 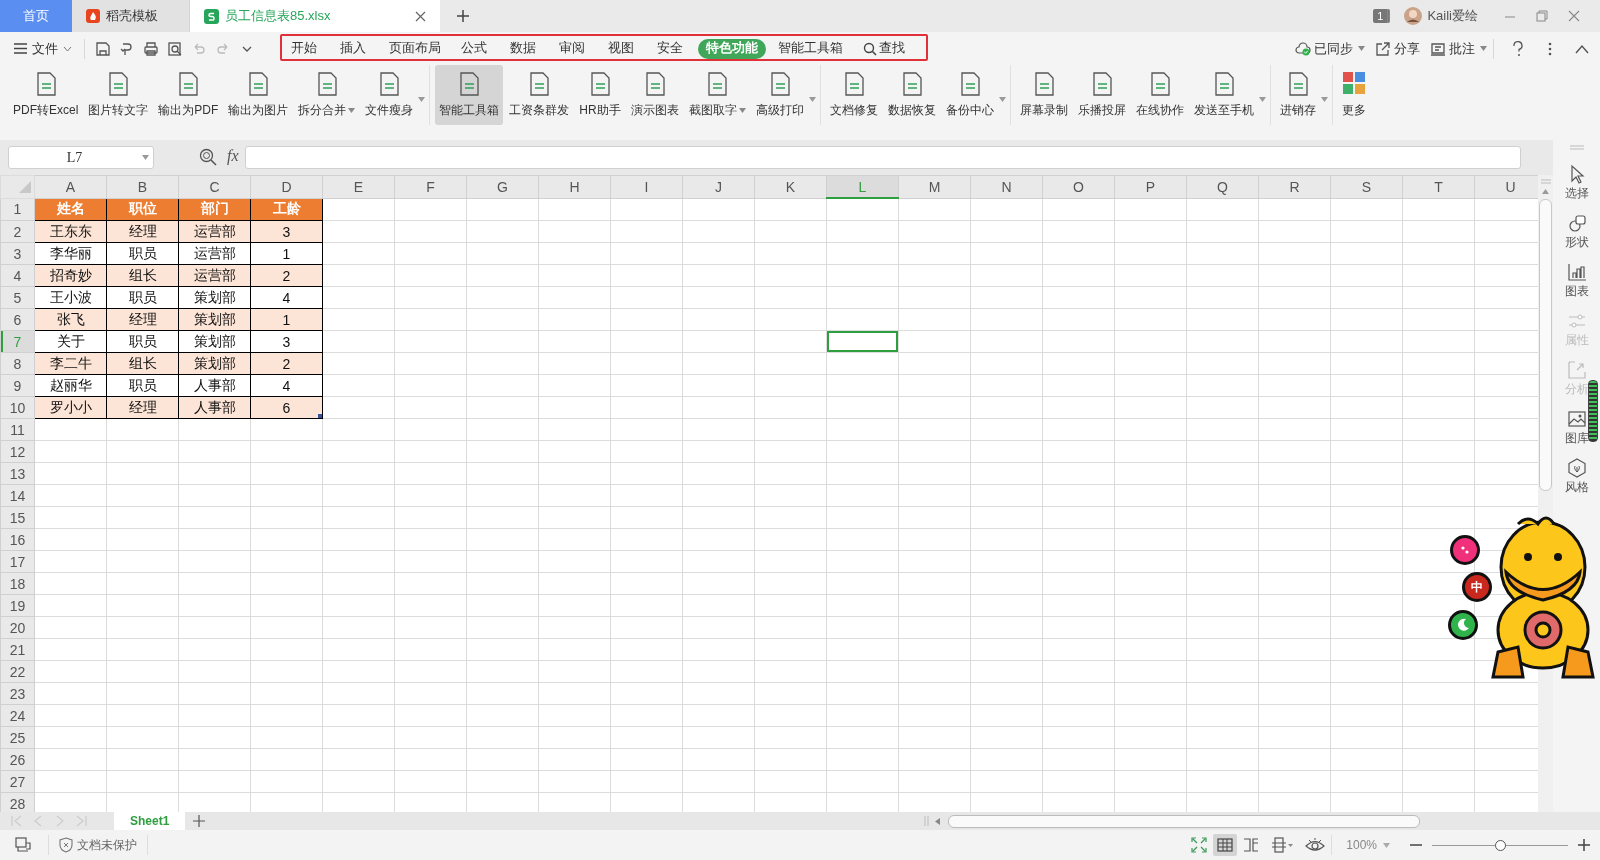 What do you see at coordinates (151, 48) in the screenshot?
I see `print-icon` at bounding box center [151, 48].